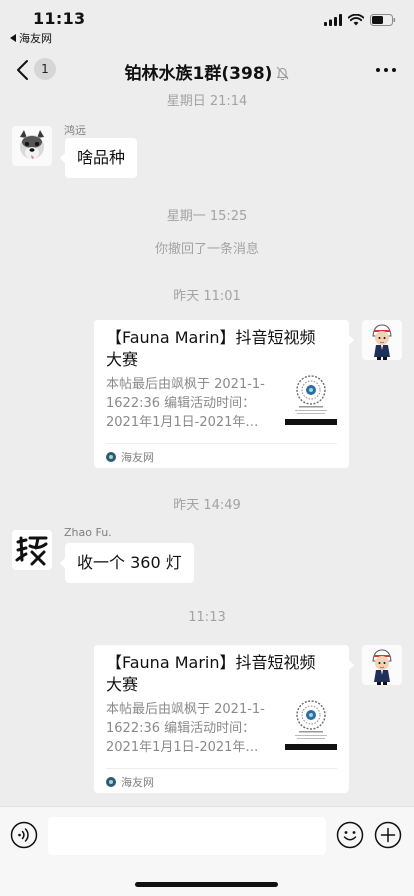 This screenshot has width=414, height=896. Describe the element at coordinates (333, 20) in the screenshot. I see `signal-icon` at that location.